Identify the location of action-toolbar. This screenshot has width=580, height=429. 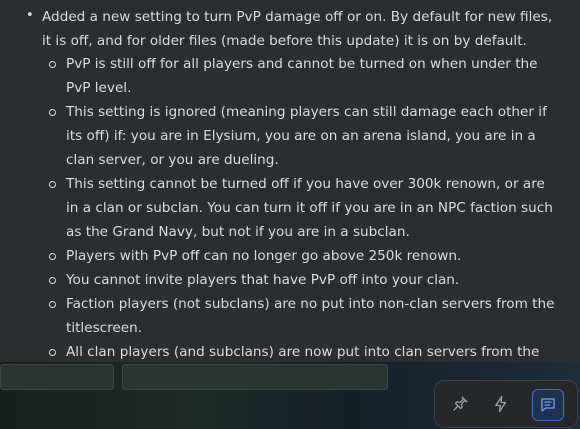
(506, 404).